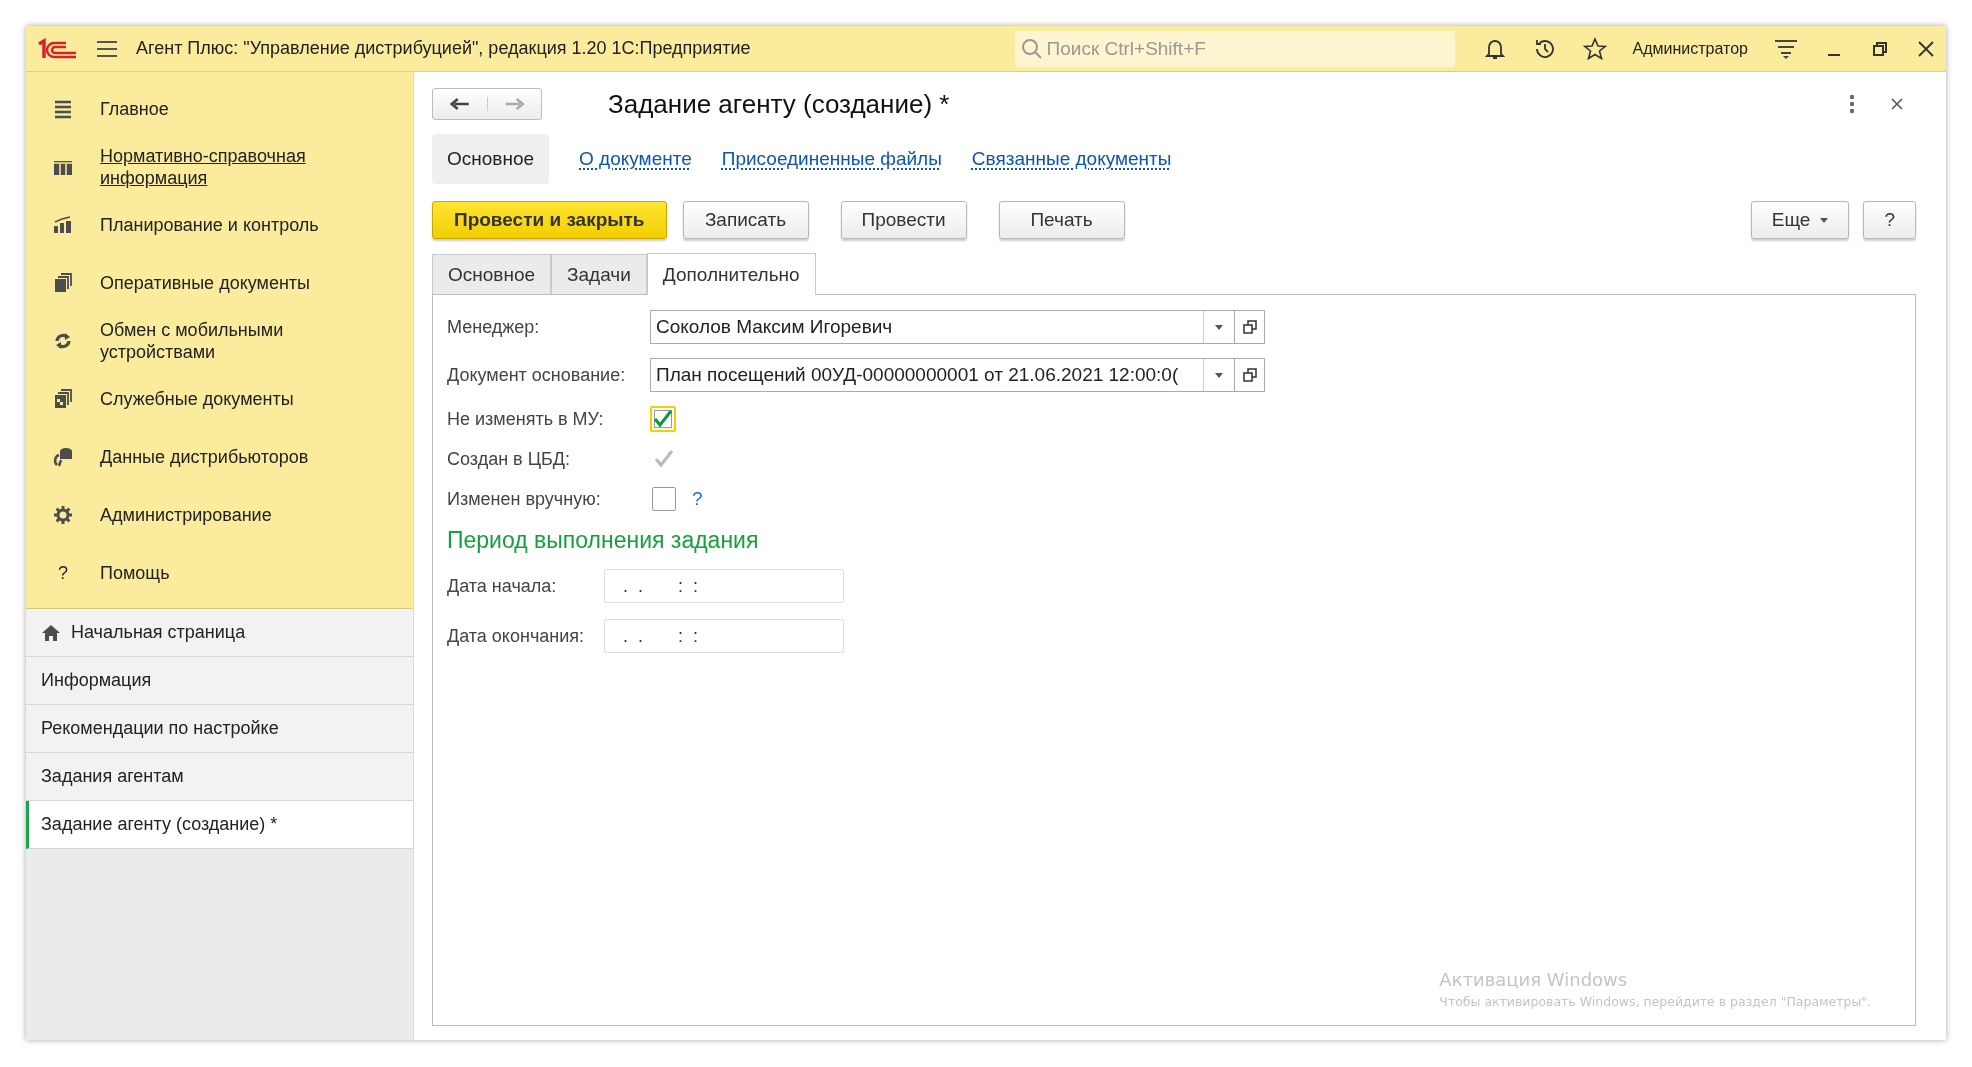  Describe the element at coordinates (635, 159) in the screenshot. I see `section-link: О документе` at that location.